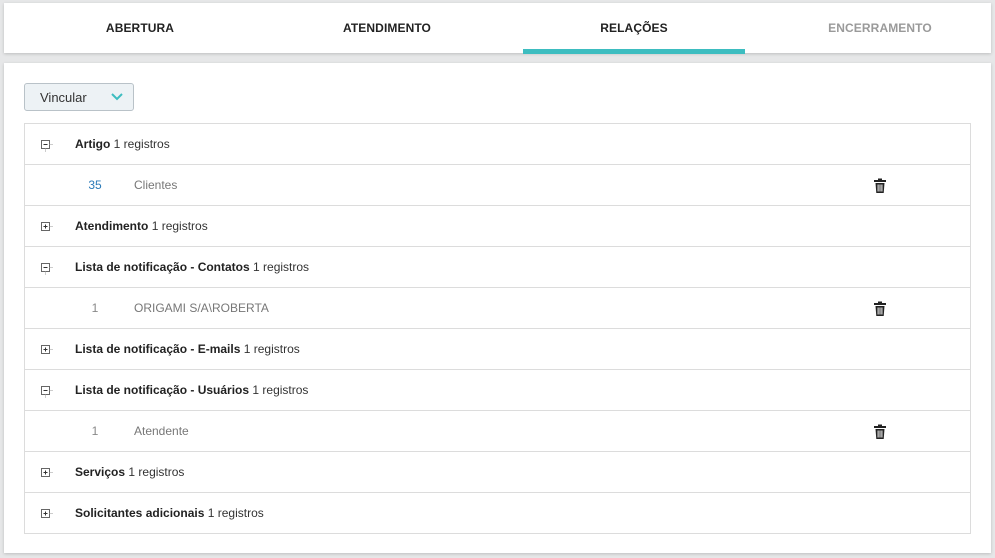 The width and height of the screenshot is (995, 558). Describe the element at coordinates (162, 267) in the screenshot. I see `group-name: Lista de notificação - Contatos` at that location.